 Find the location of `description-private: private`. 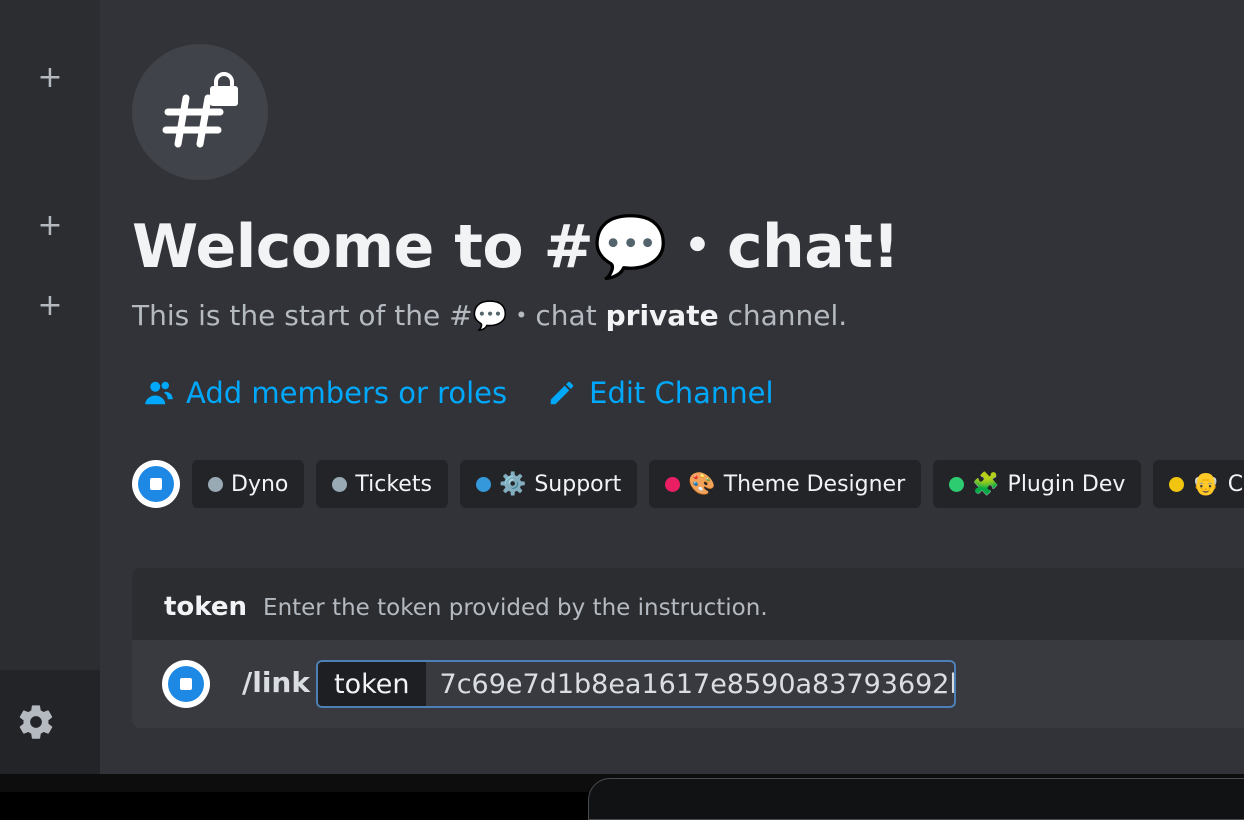

description-private: private is located at coordinates (662, 315).